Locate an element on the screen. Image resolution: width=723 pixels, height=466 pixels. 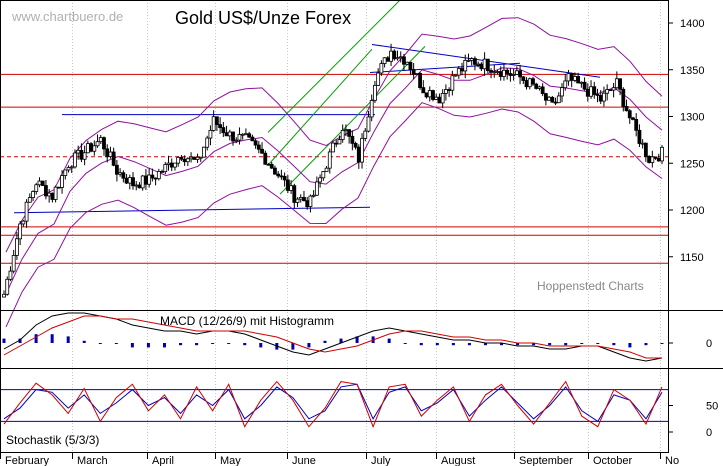
y-tick-label: 1150 is located at coordinates (692, 258).